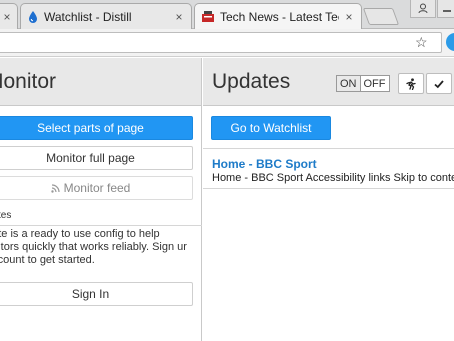 This screenshot has height=341, width=454. I want to click on check-icon, so click(439, 83).